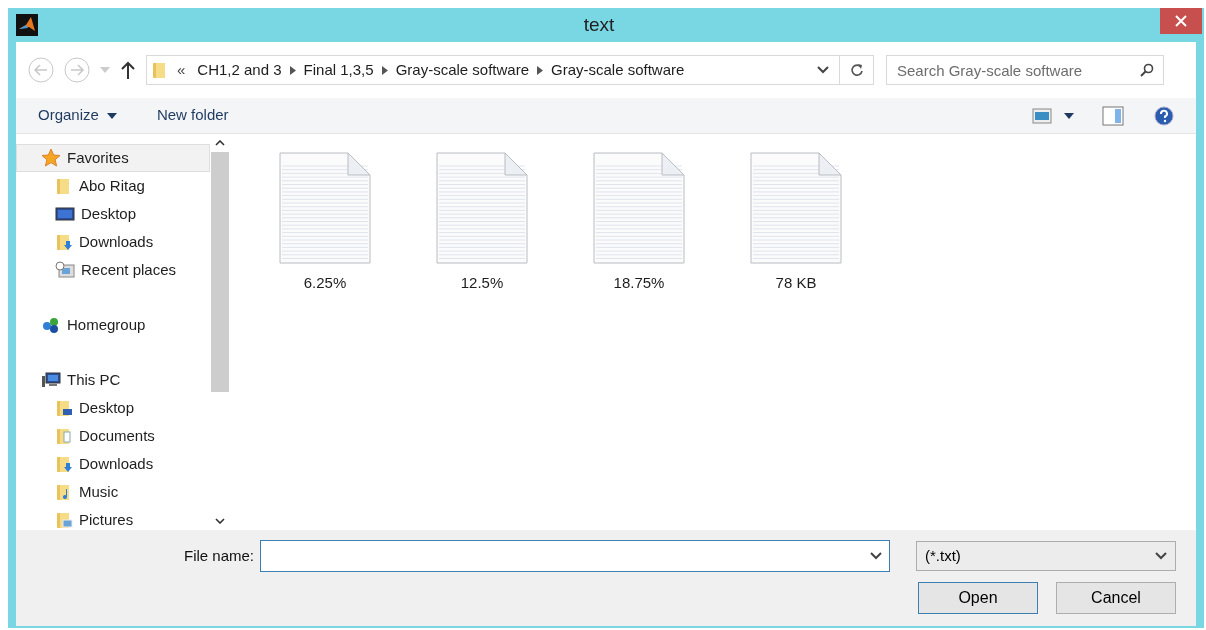 This screenshot has width=1206, height=630. Describe the element at coordinates (113, 325) in the screenshot. I see `nav-item: Homegroup` at that location.